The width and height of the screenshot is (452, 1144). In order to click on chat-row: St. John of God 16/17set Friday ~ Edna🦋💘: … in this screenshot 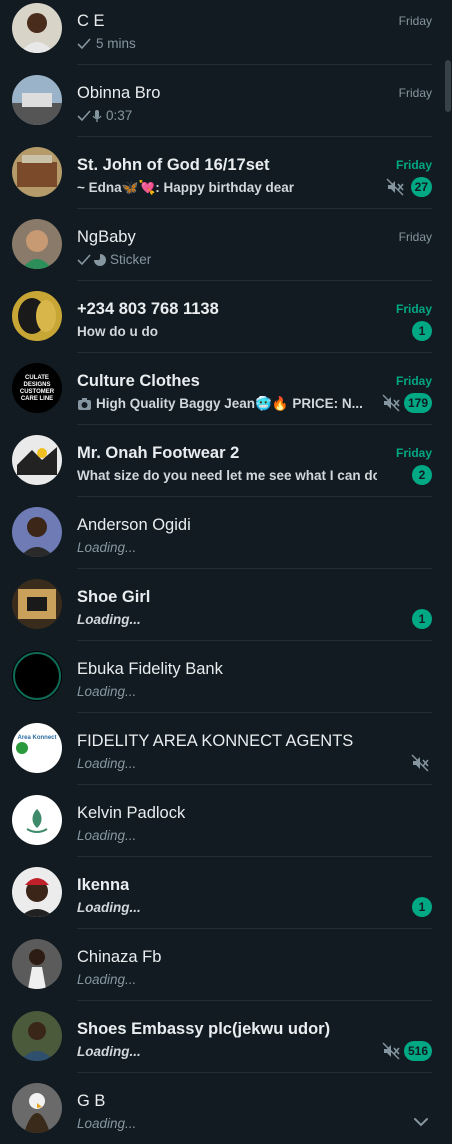, I will do `click(223, 172)`.